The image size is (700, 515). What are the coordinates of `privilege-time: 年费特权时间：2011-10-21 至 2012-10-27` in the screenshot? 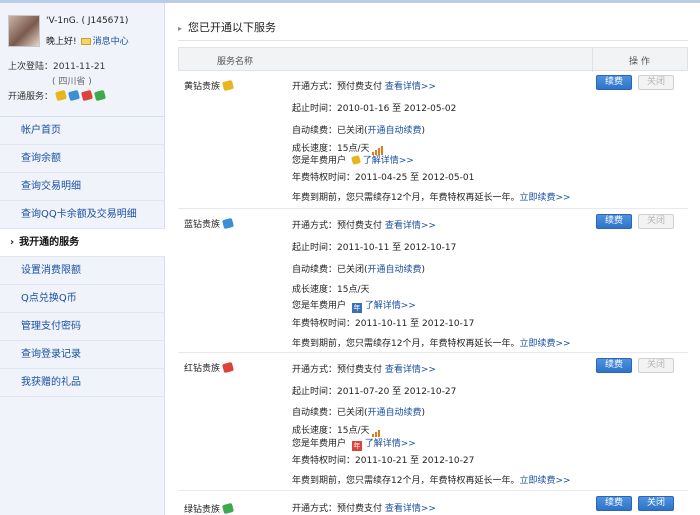 It's located at (383, 461).